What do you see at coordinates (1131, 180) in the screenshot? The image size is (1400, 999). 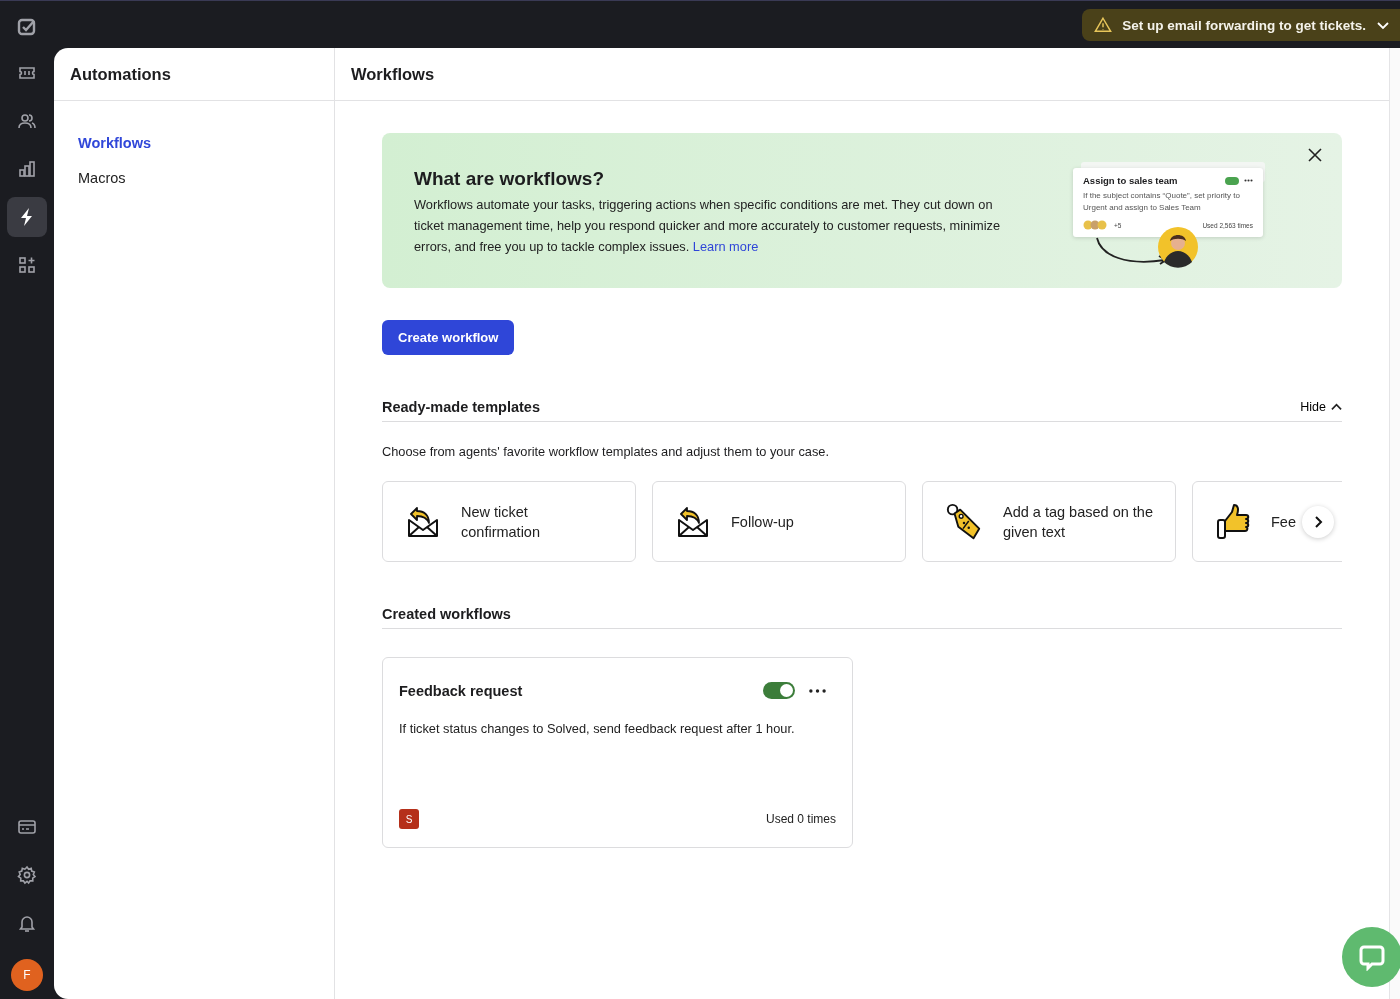 I see `example-title: Assign to sales team` at bounding box center [1131, 180].